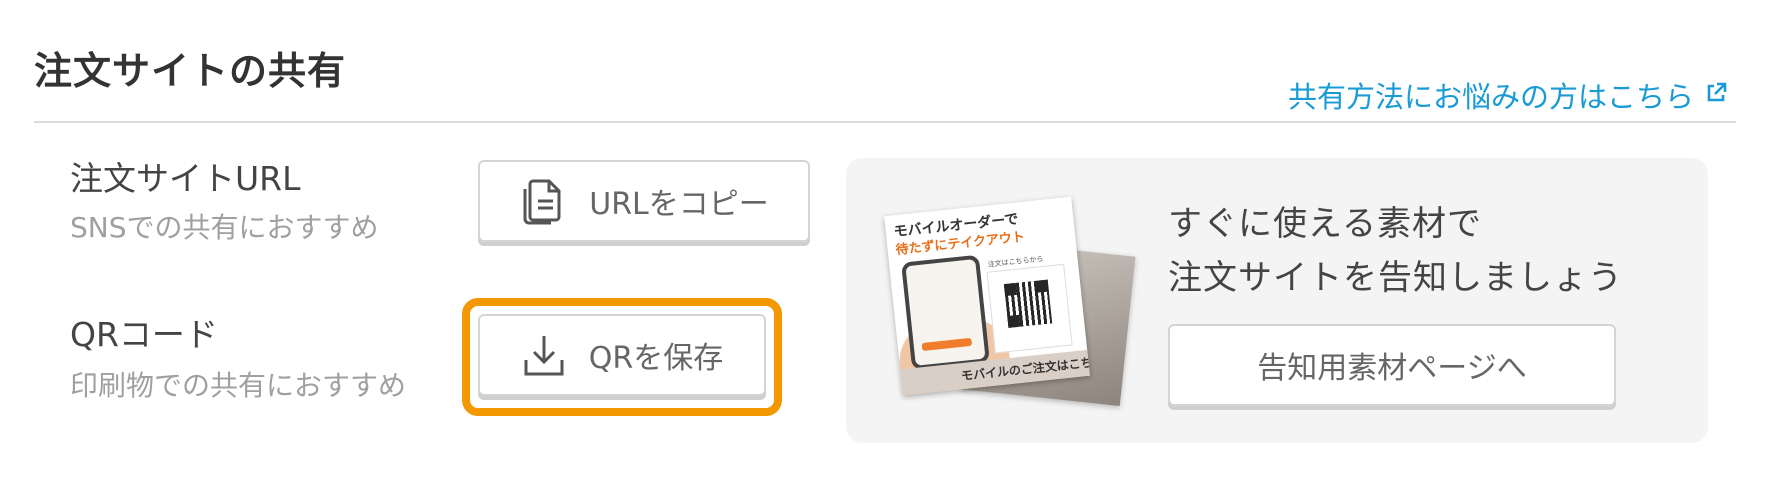  Describe the element at coordinates (190, 71) in the screenshot. I see `section-title: 注文サイトの共有` at that location.